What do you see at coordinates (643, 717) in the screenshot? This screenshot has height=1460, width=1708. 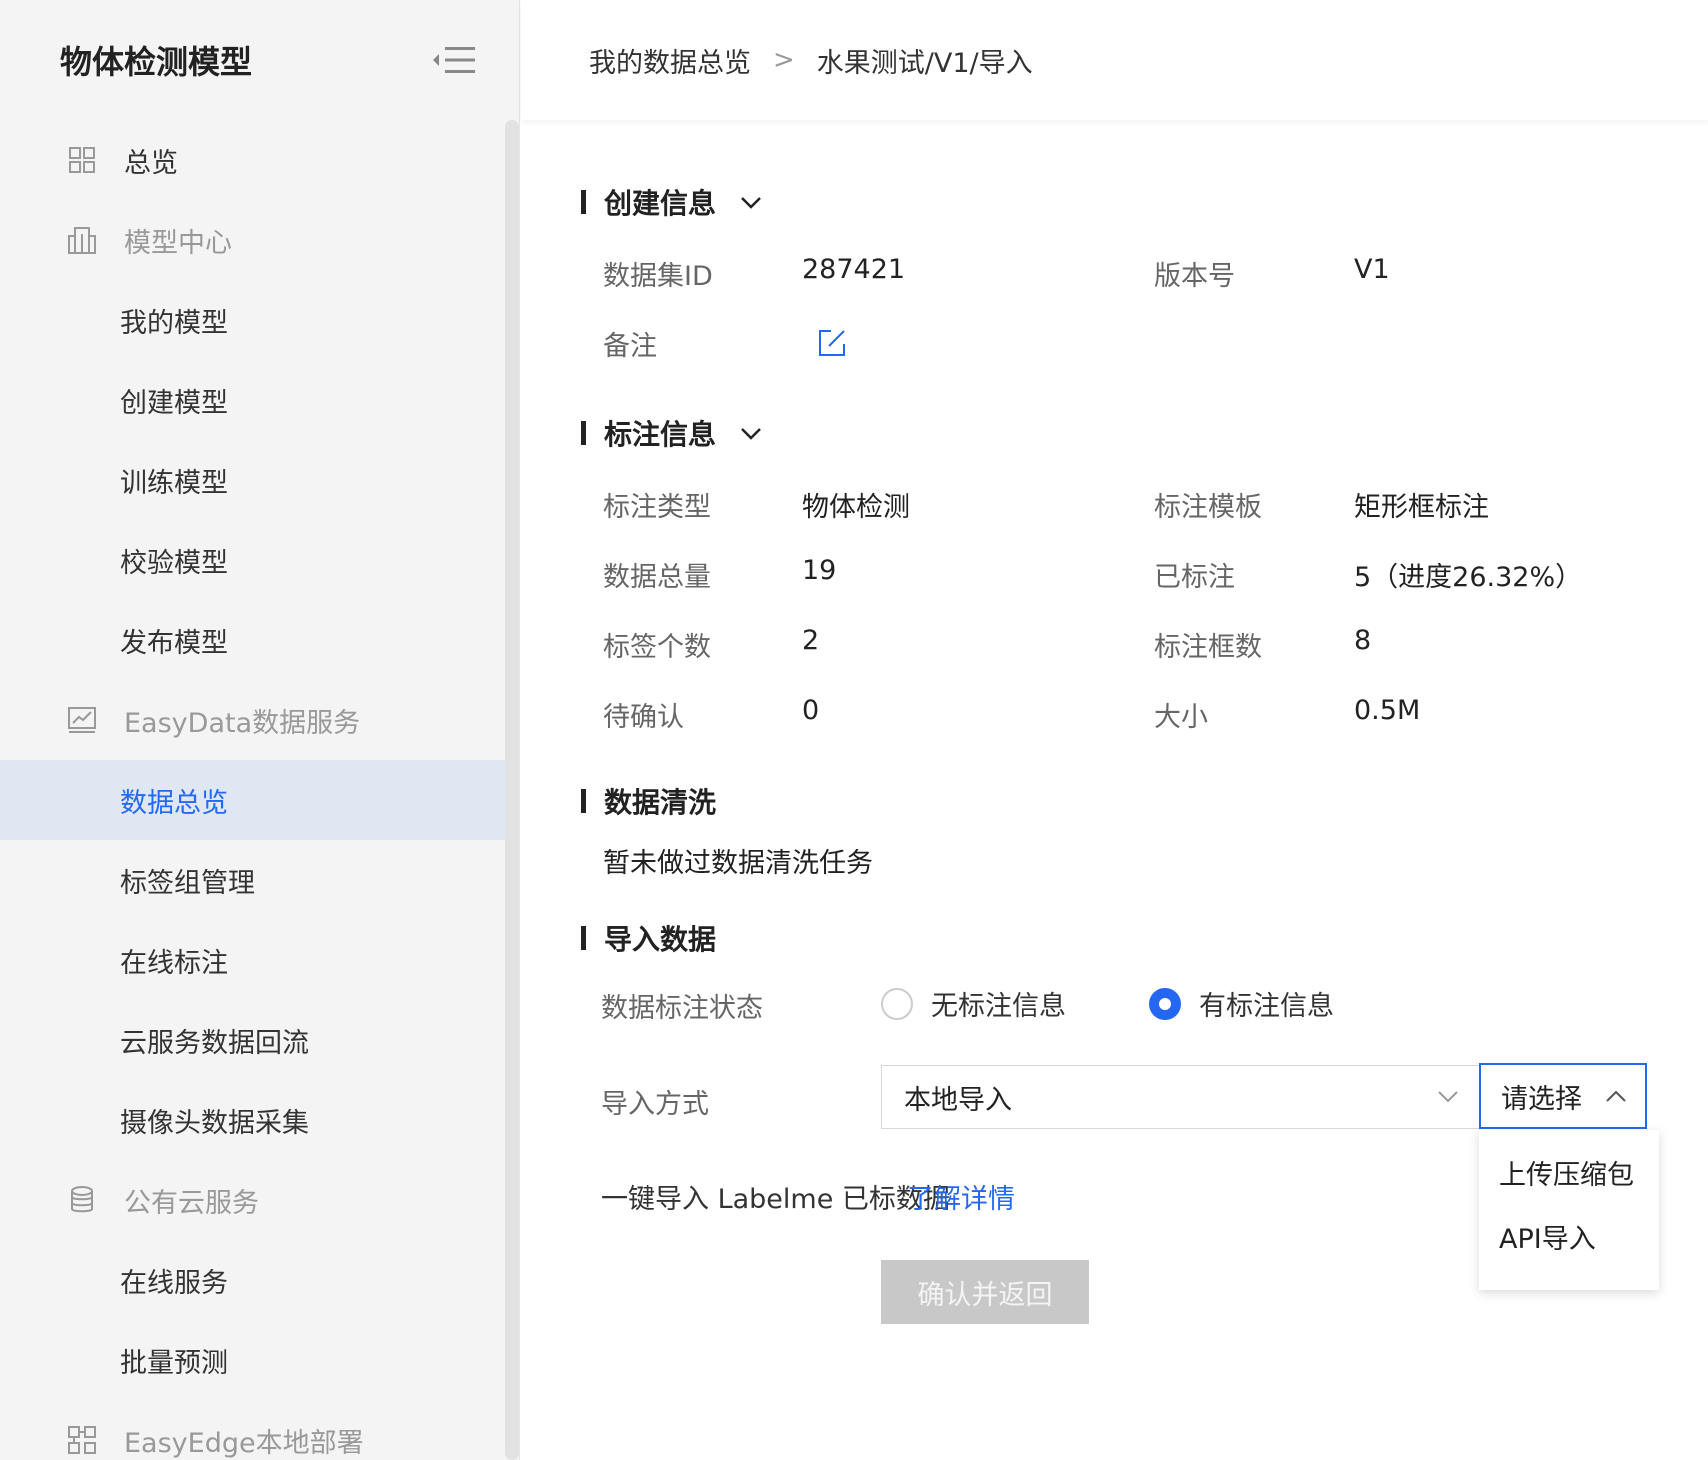 I see `pending-label: 待确认` at bounding box center [643, 717].